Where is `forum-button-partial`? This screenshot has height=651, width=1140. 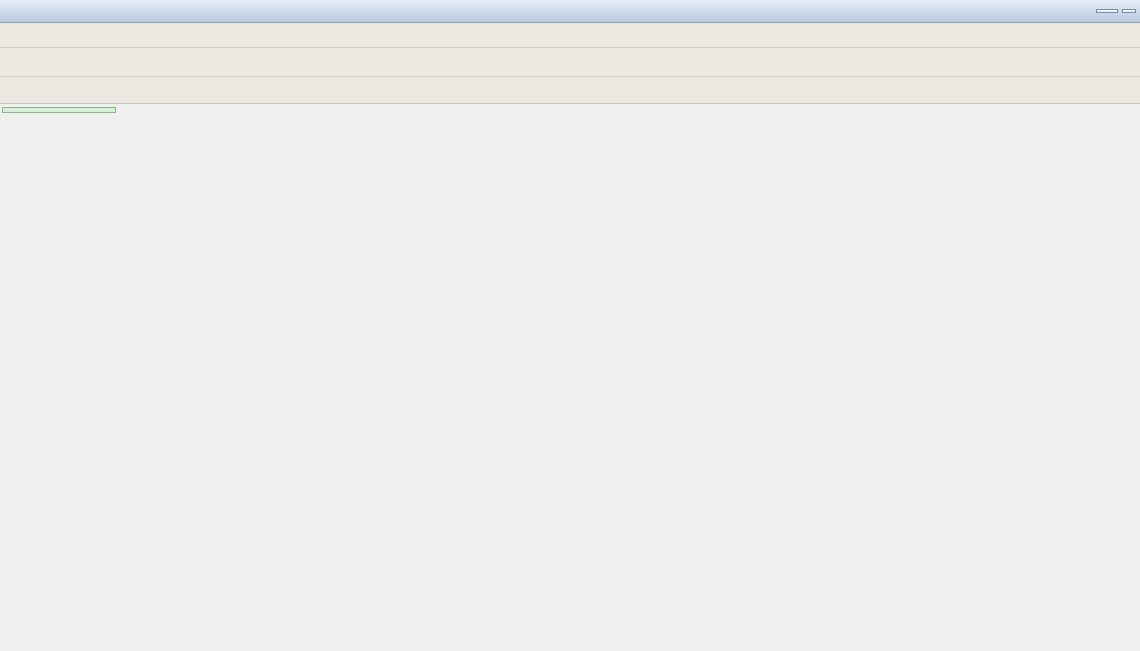 forum-button-partial is located at coordinates (1129, 11).